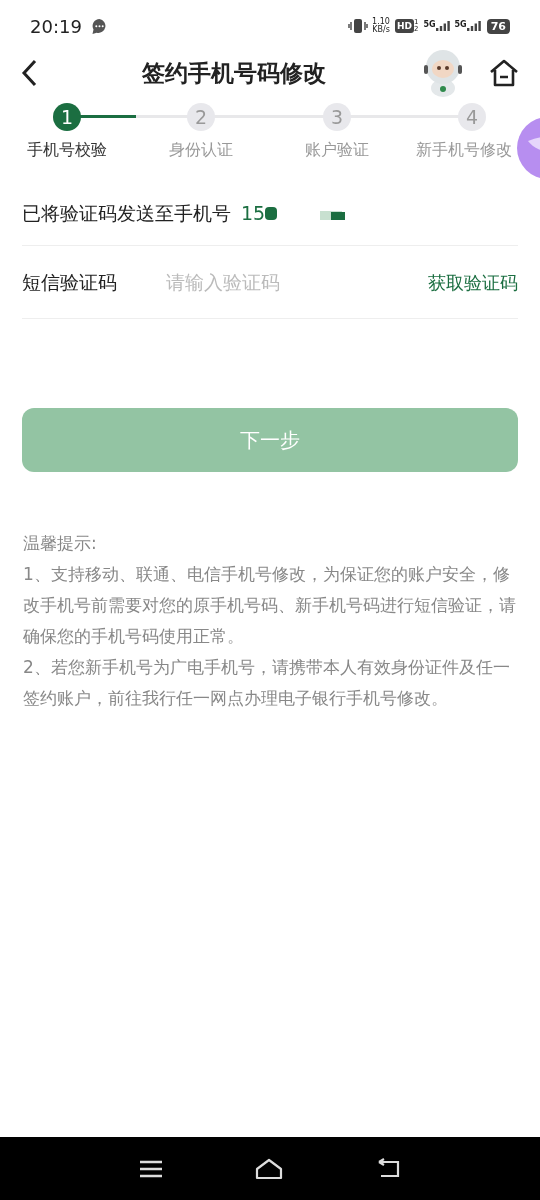 Image resolution: width=540 pixels, height=1200 pixels. Describe the element at coordinates (60, 543) in the screenshot. I see `tips-title: 温馨提示:` at that location.